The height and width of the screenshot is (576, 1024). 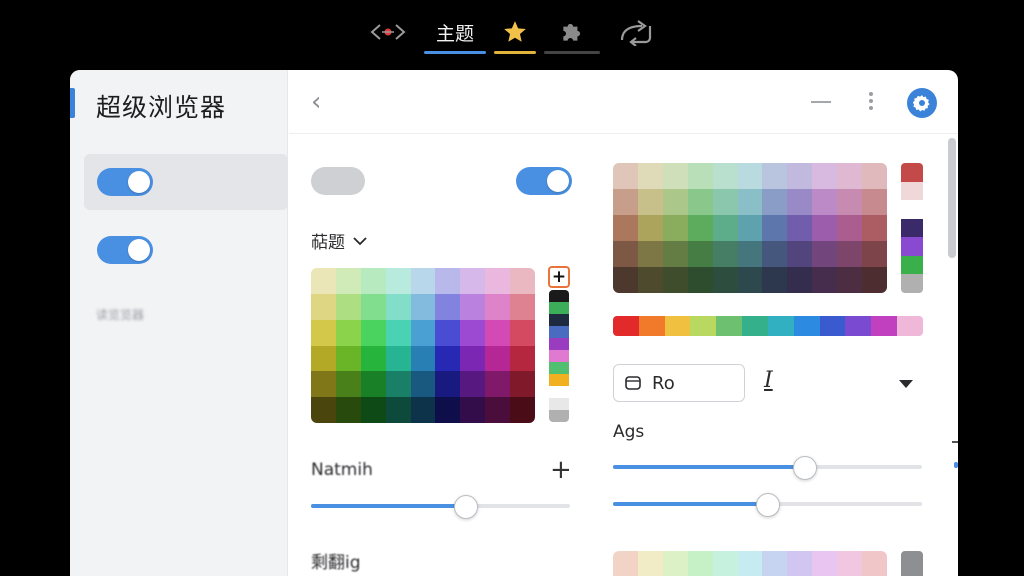 I want to click on opacity-slider, so click(x=440, y=507).